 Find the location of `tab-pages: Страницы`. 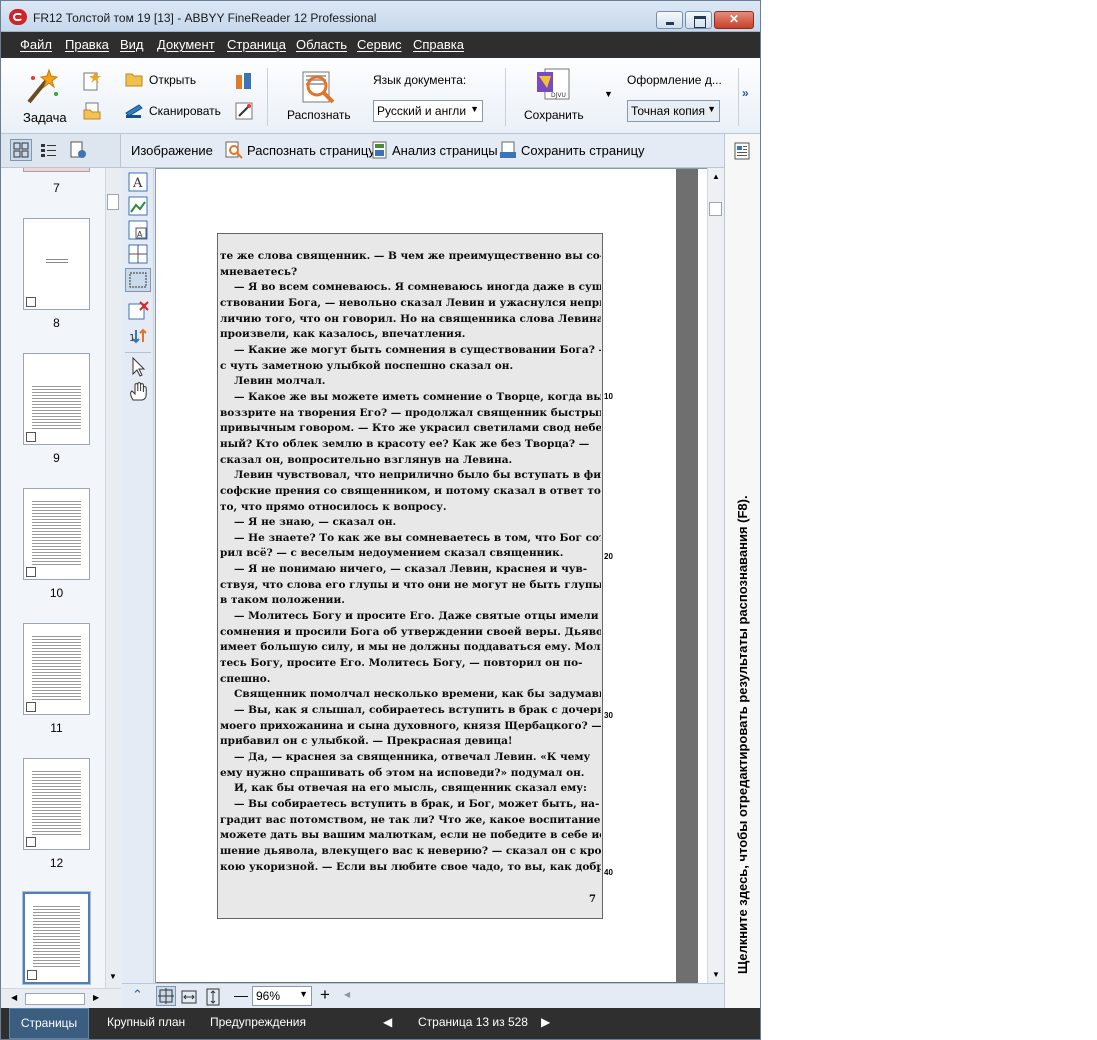

tab-pages: Страницы is located at coordinates (49, 1023).